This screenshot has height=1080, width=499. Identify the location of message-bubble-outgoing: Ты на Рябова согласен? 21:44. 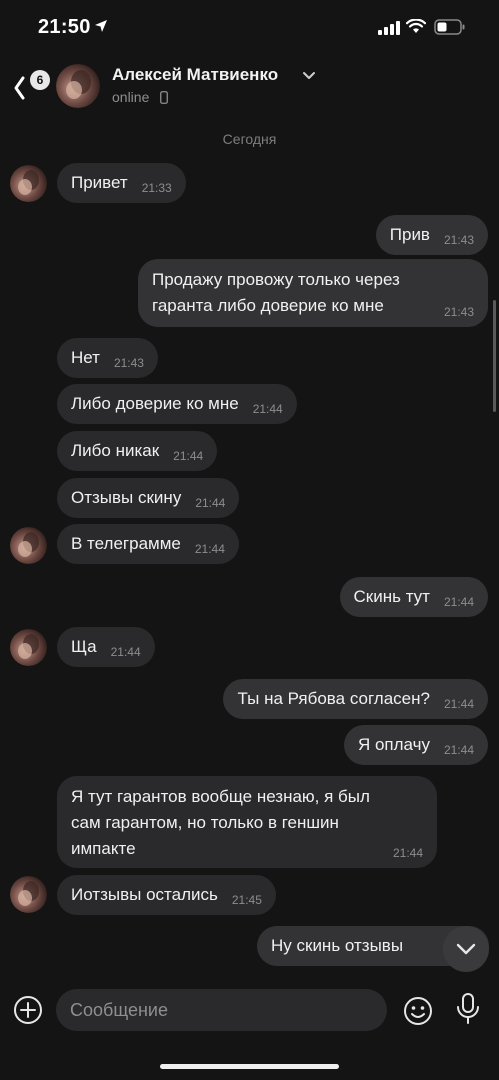
(355, 699).